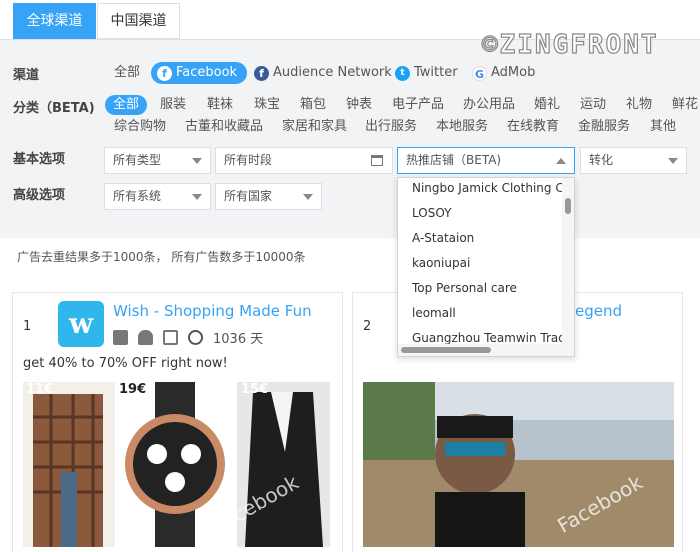 The width and height of the screenshot is (700, 552). What do you see at coordinates (126, 105) in the screenshot?
I see `category-all: 全部` at bounding box center [126, 105].